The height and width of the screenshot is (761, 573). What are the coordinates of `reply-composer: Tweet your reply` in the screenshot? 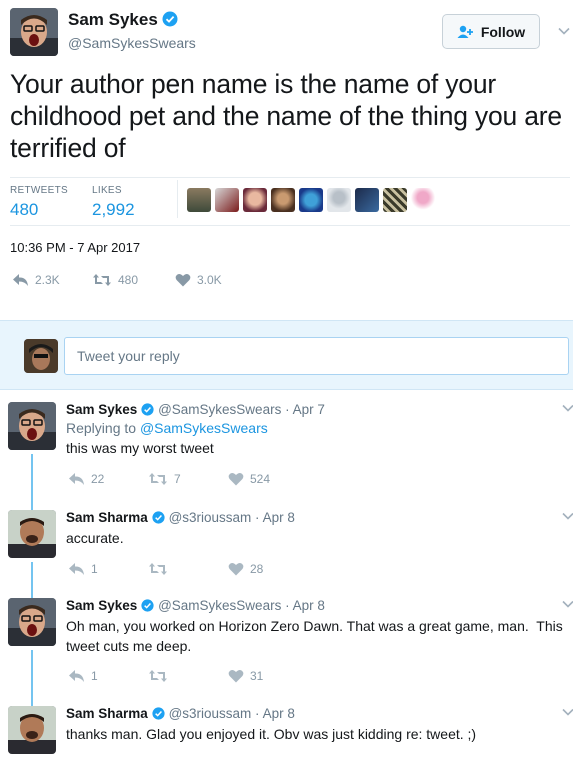 It's located at (286, 355).